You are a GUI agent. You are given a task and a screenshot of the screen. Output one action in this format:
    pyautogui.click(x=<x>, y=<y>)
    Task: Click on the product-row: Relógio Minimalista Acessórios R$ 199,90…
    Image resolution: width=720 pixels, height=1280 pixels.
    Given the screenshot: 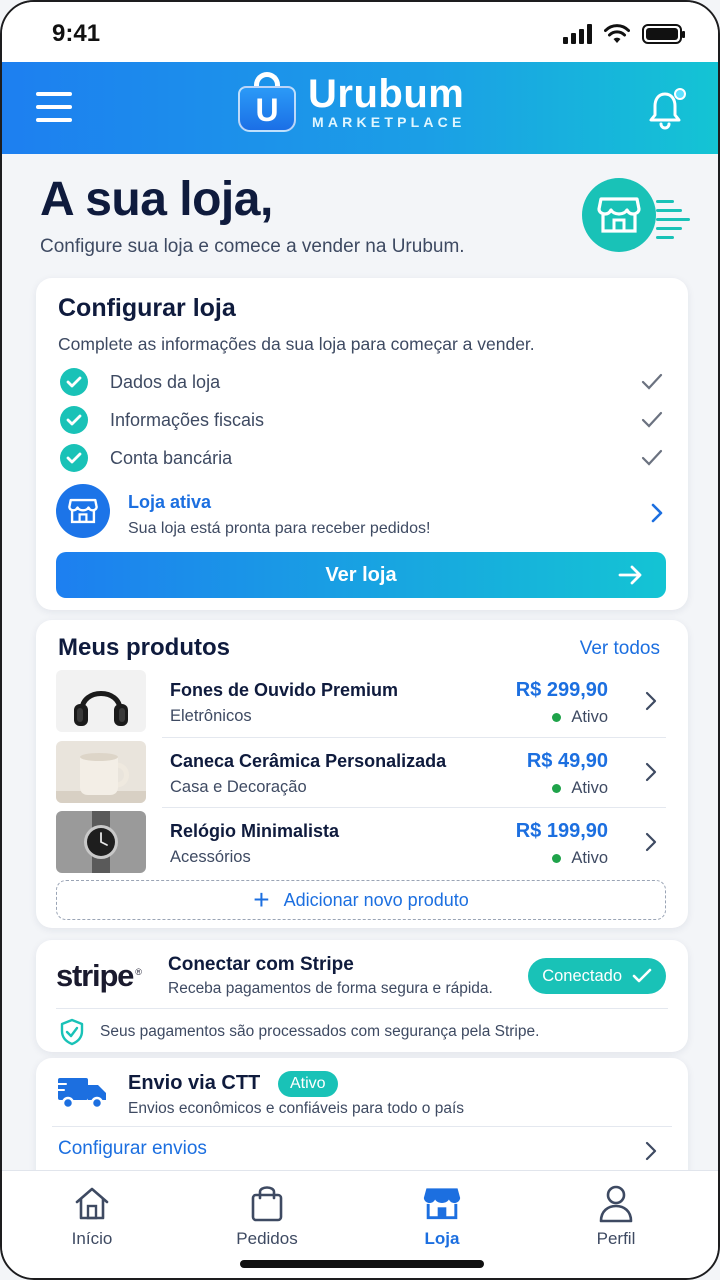 What is the action you would take?
    pyautogui.click(x=362, y=843)
    